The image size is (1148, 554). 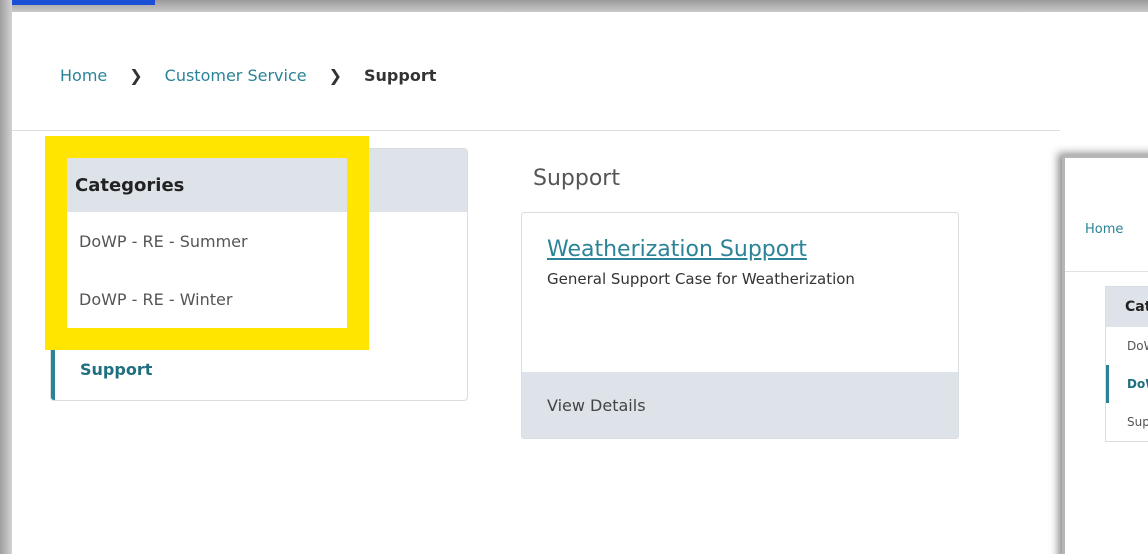 I want to click on overlay-breadcrumb-home: Home, so click(x=1104, y=229).